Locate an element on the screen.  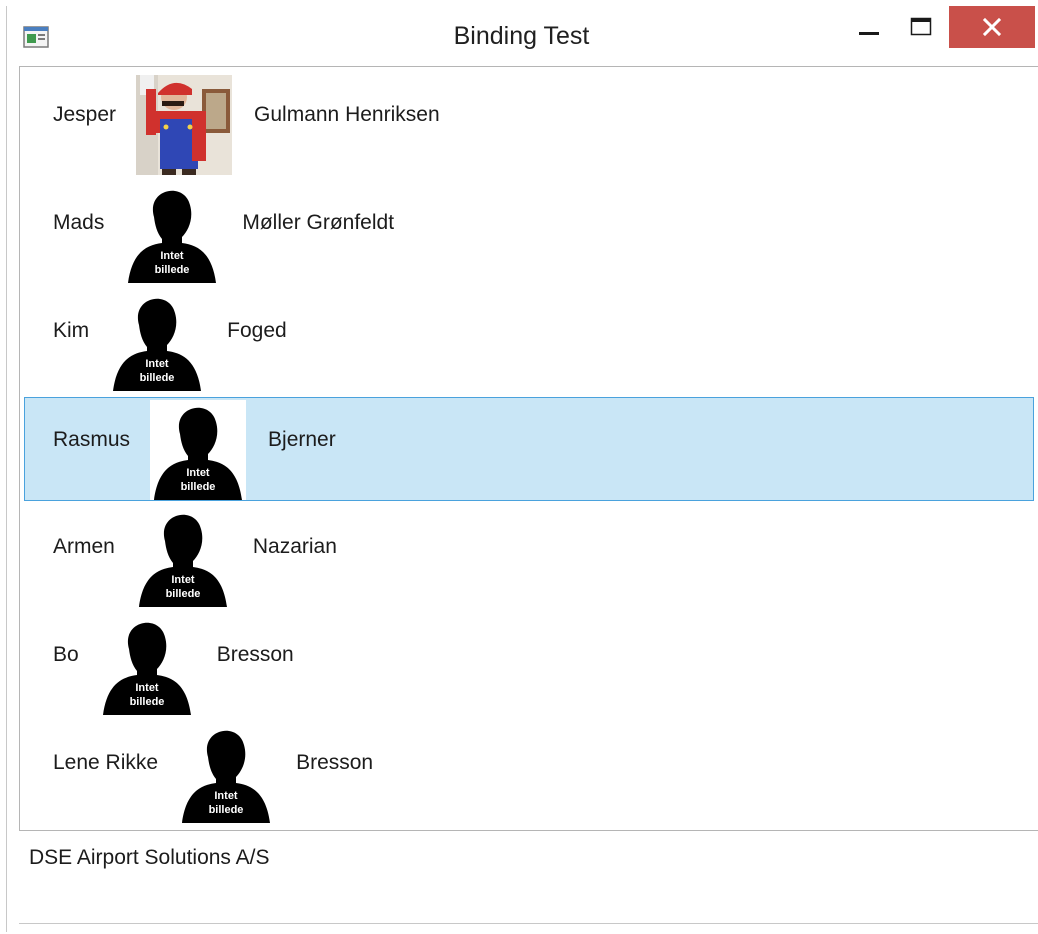
first-name: Armen is located at coordinates (84, 546).